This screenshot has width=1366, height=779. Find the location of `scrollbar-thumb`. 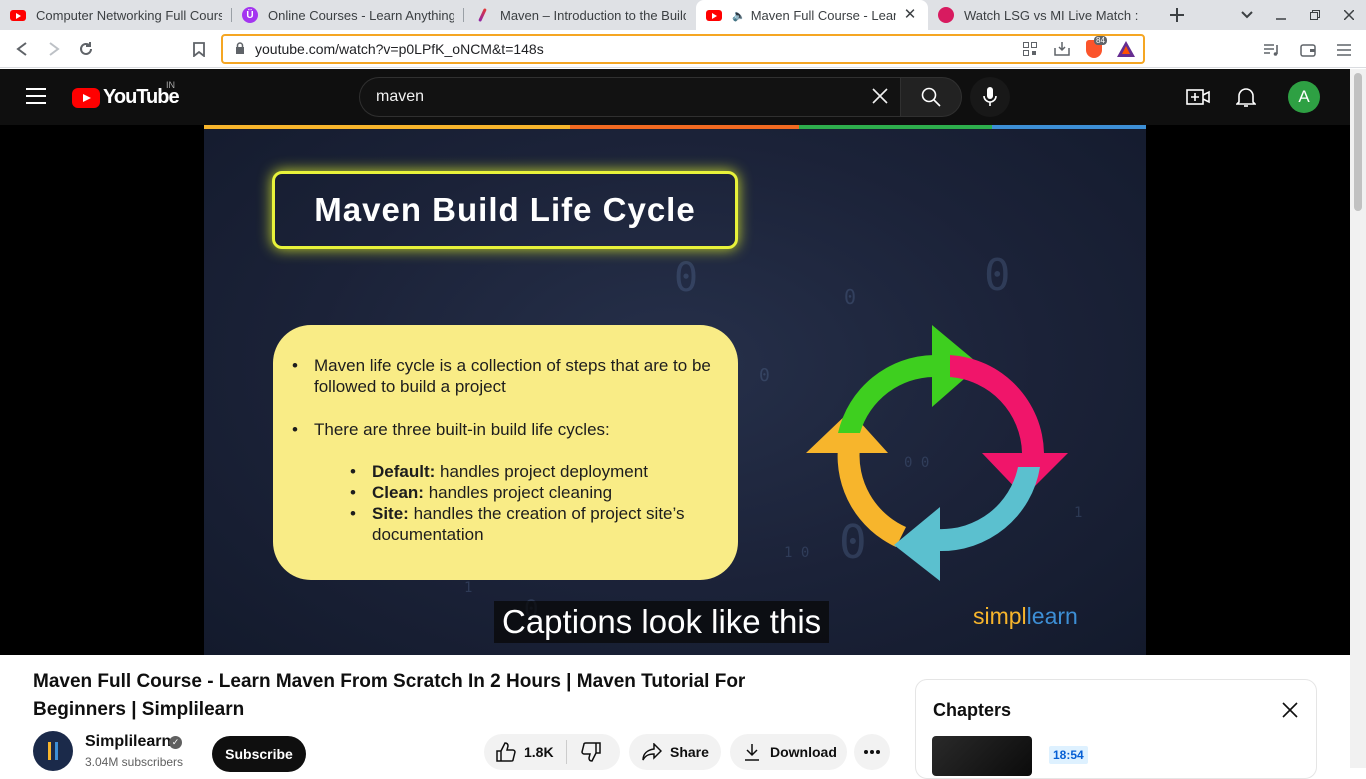

scrollbar-thumb is located at coordinates (1358, 142).